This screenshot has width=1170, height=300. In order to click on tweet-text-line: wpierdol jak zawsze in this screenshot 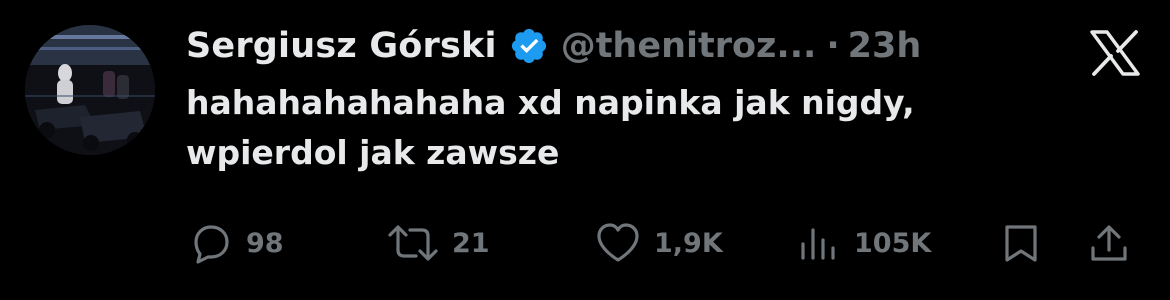, I will do `click(373, 152)`.